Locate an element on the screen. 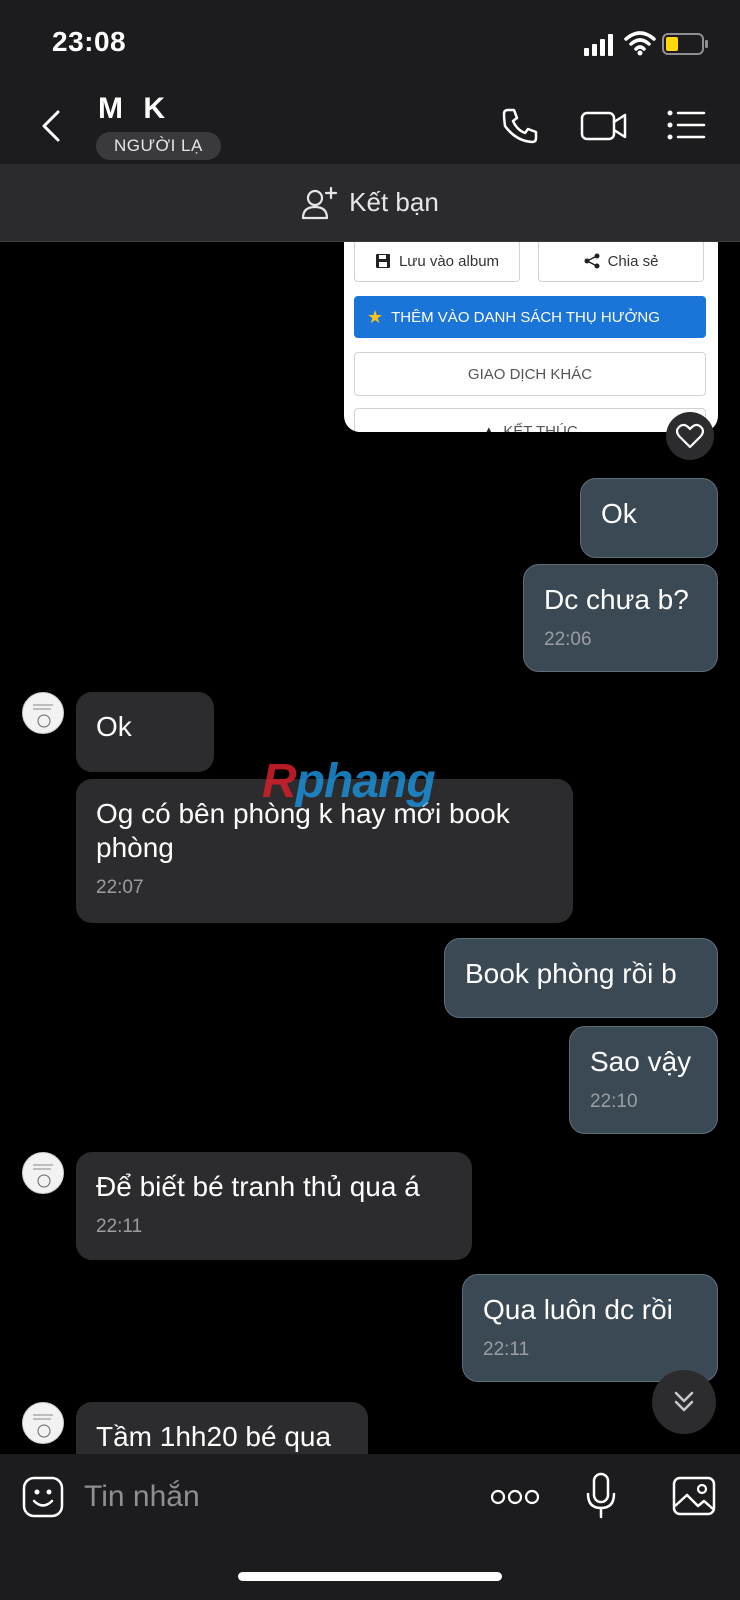 The image size is (740, 1600). add-friend-label: Kết bạn is located at coordinates (394, 202).